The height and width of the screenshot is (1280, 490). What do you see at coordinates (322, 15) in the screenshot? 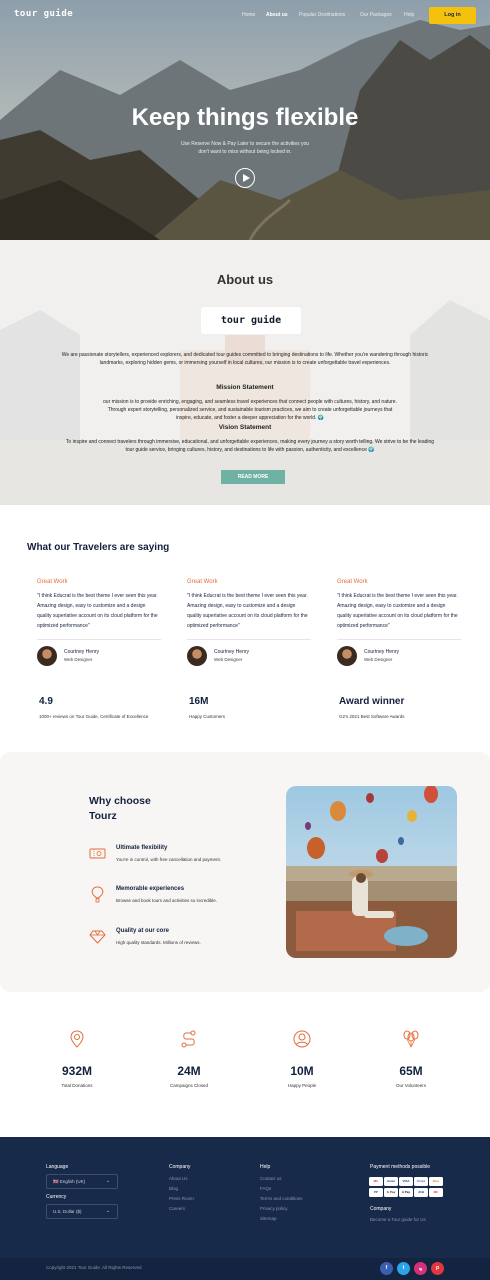
I see `nav-link-popular-destinations: Popular Destinations` at bounding box center [322, 15].